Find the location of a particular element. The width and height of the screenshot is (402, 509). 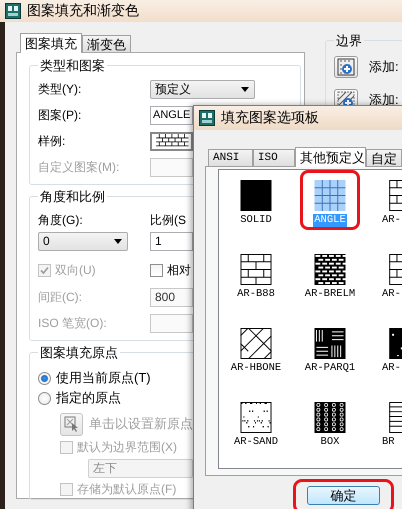

field-label: 自定义图案(M): is located at coordinates (79, 167).